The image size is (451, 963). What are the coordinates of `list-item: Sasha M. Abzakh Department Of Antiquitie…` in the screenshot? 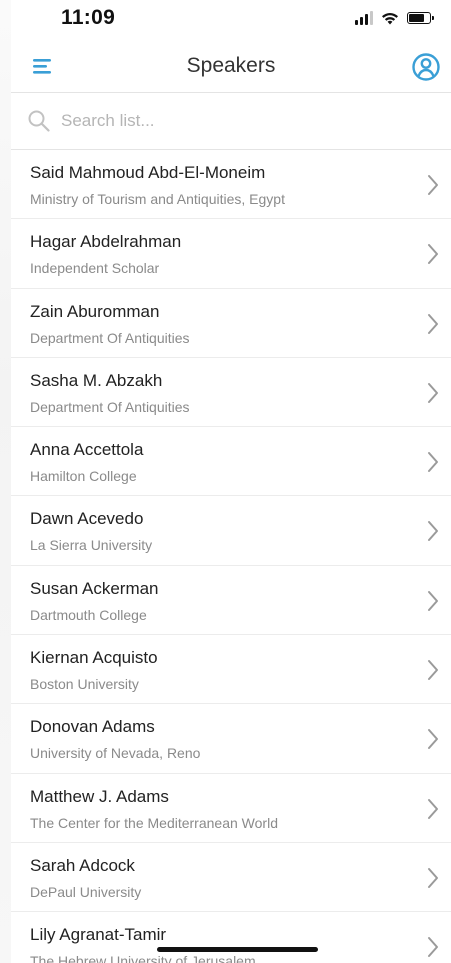 It's located at (231, 393).